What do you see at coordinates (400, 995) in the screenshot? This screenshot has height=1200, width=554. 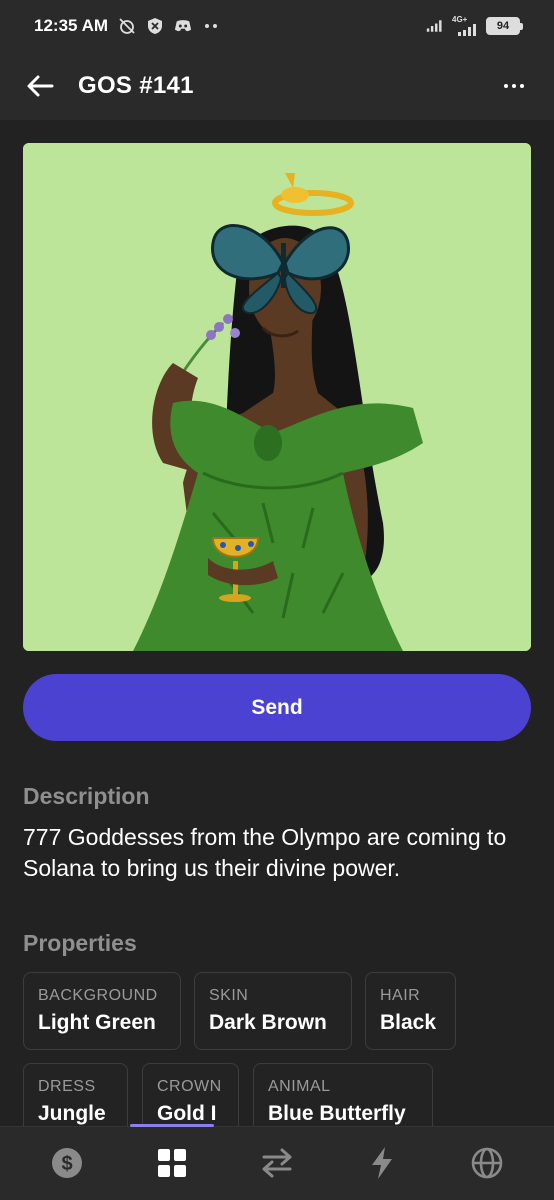 I see `property-label: HAIR` at bounding box center [400, 995].